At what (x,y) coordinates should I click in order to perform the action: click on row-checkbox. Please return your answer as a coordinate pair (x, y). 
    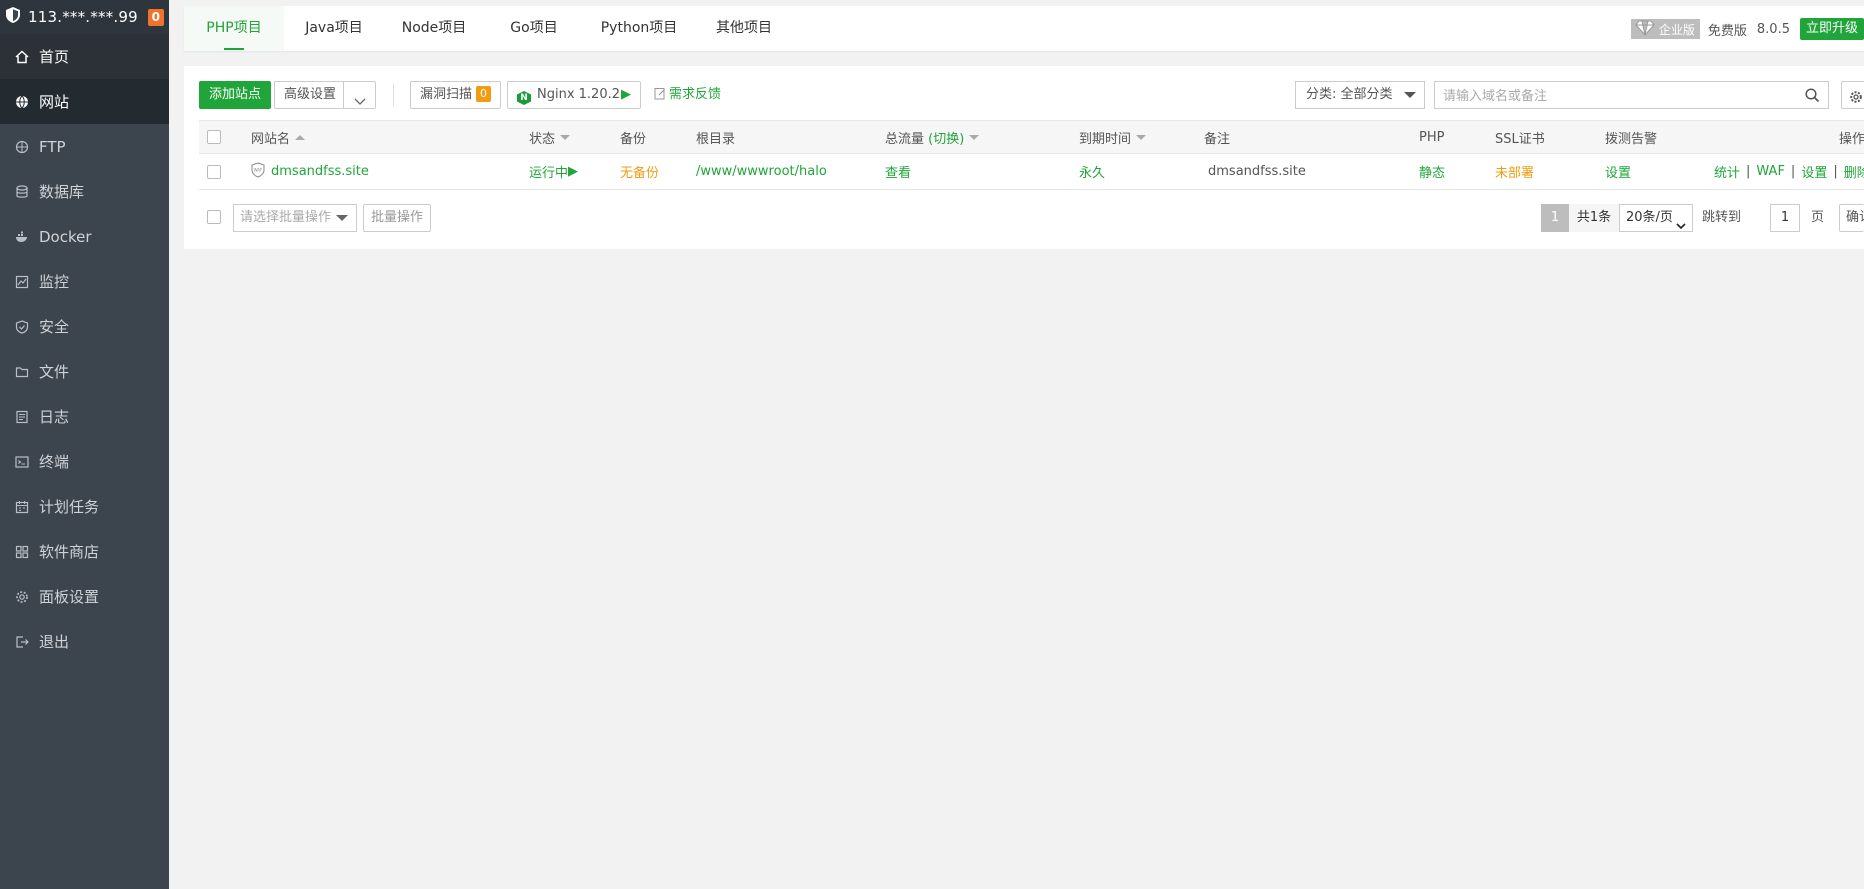
    Looking at the image, I should click on (214, 171).